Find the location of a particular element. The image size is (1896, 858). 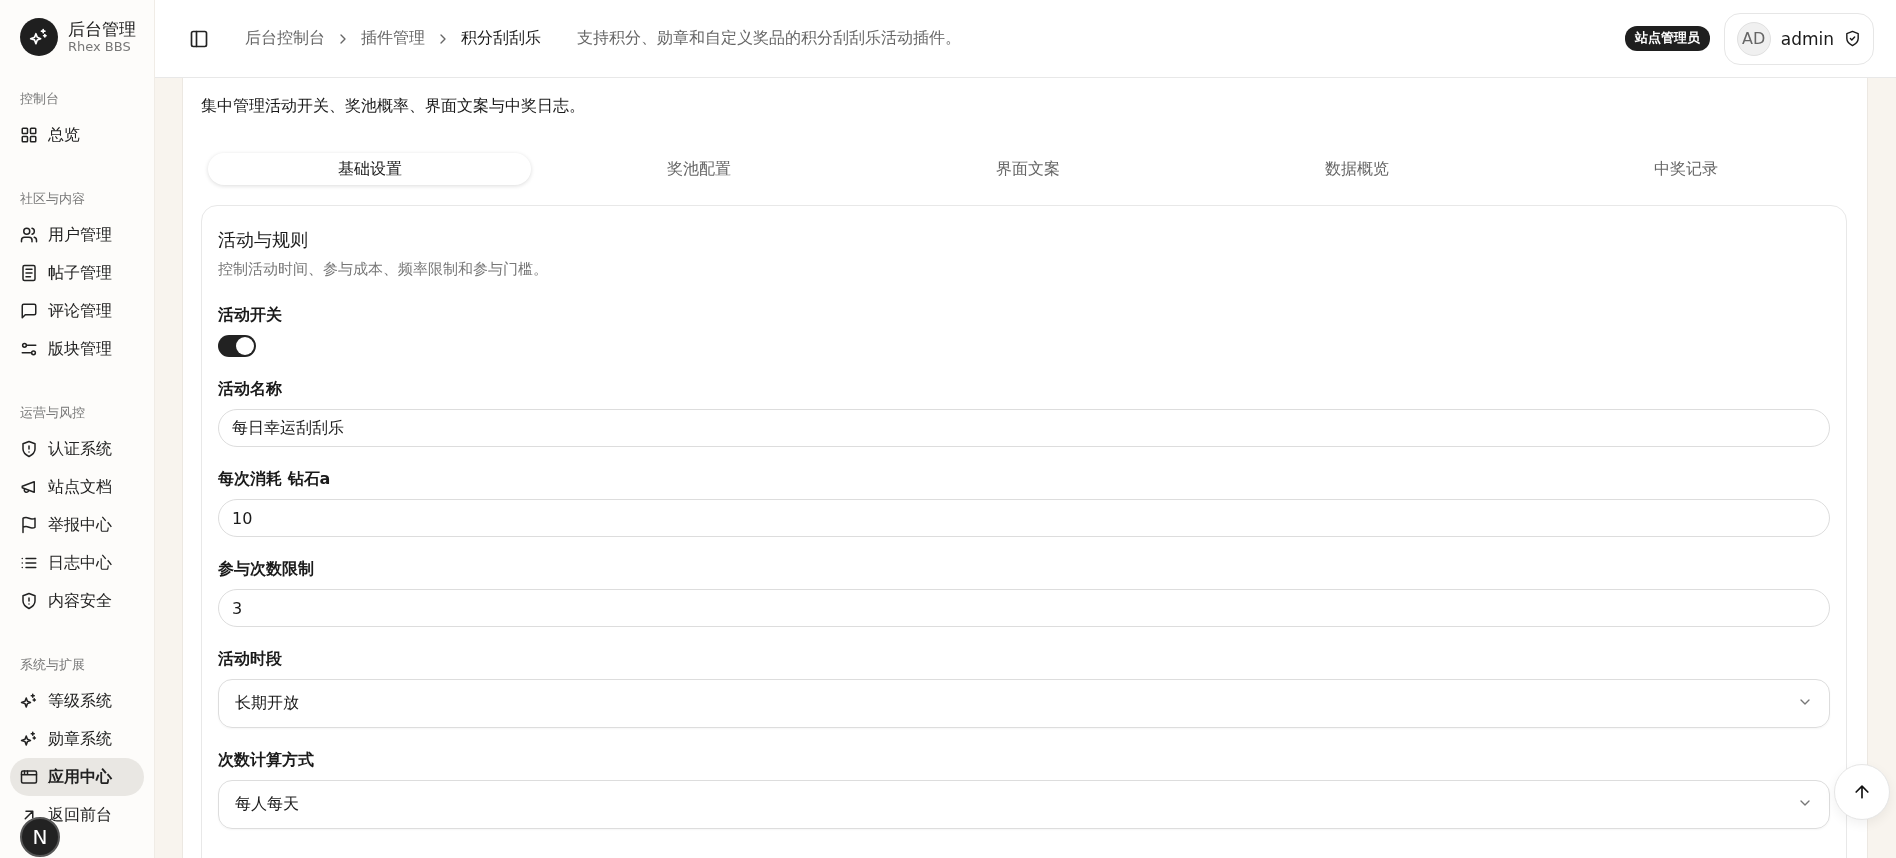

select-field: 每人每天 is located at coordinates (1024, 804).